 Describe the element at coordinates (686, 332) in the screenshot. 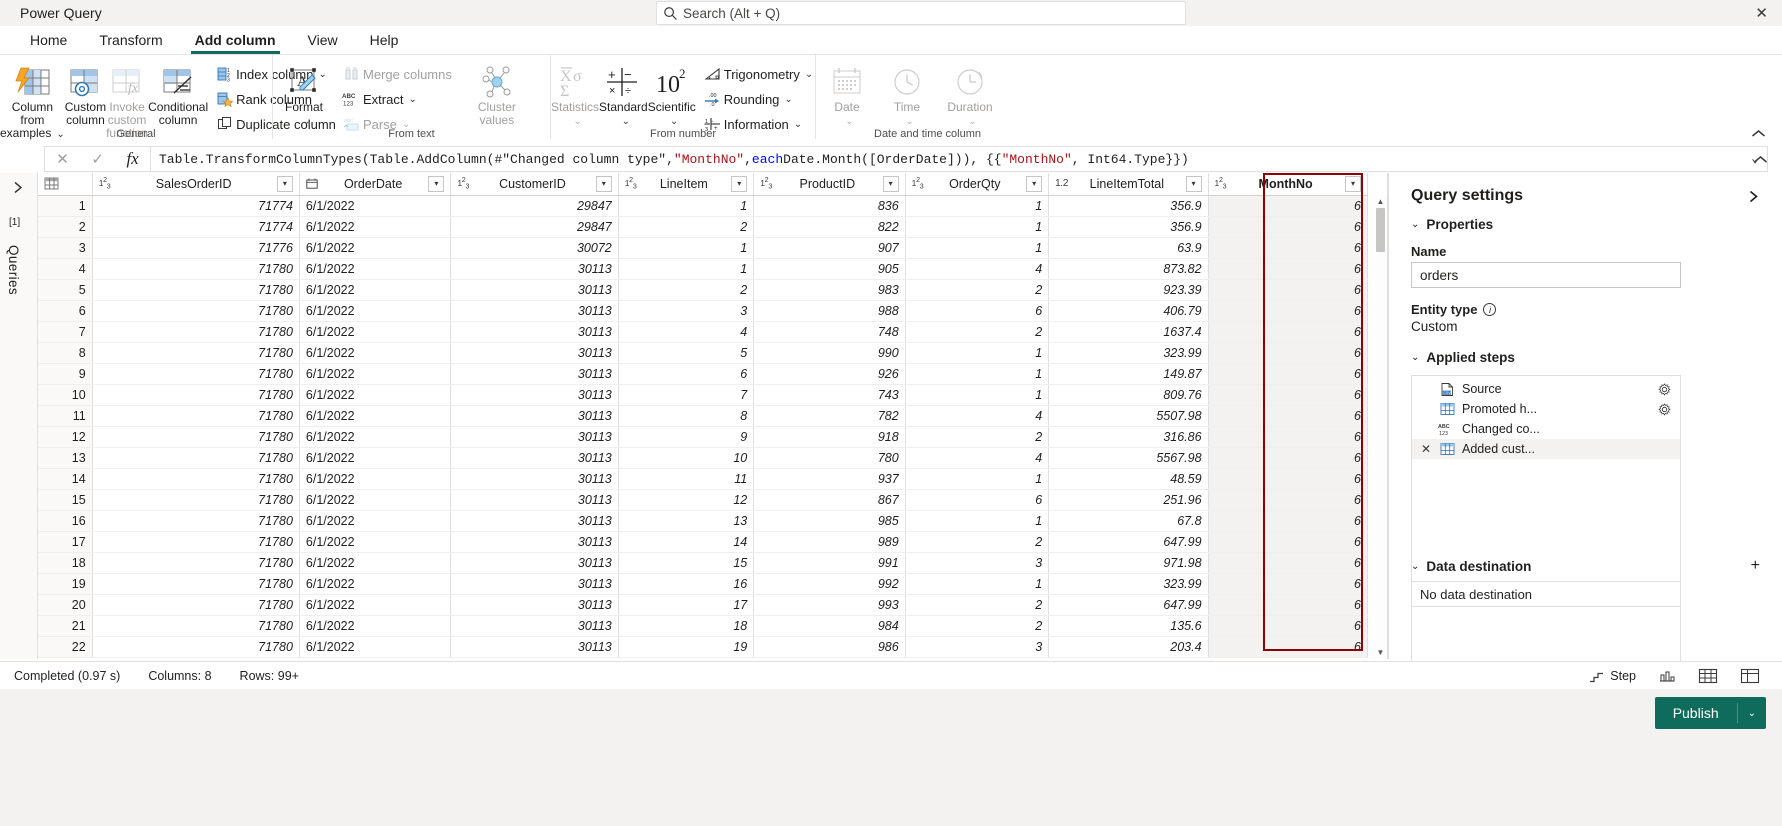

I see `cell-lineitem: 4` at that location.